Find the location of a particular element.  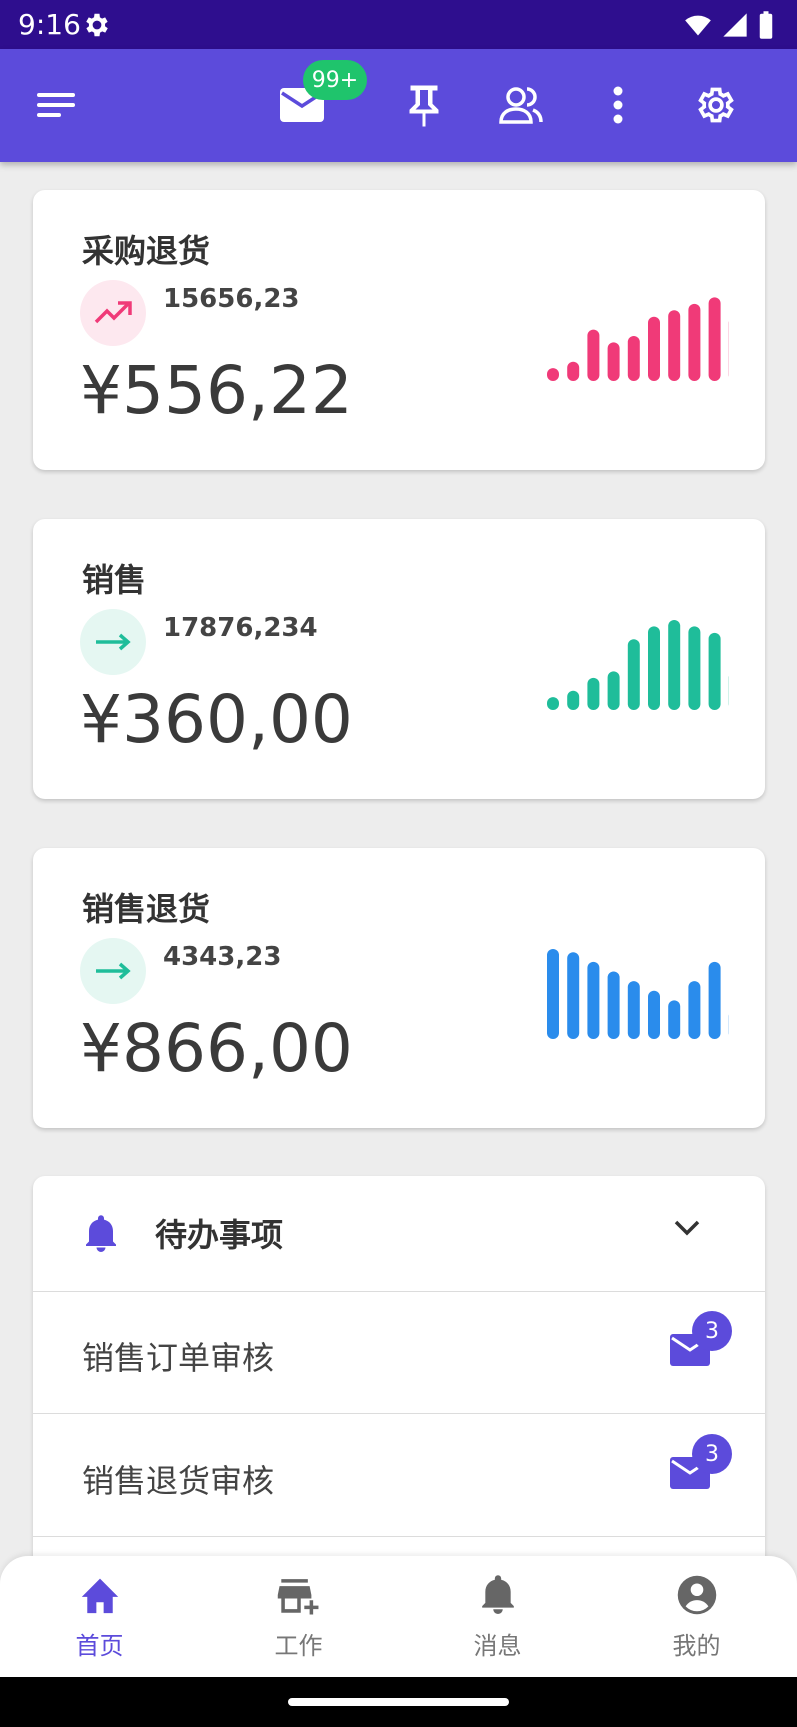

pin-button is located at coordinates (424, 105).